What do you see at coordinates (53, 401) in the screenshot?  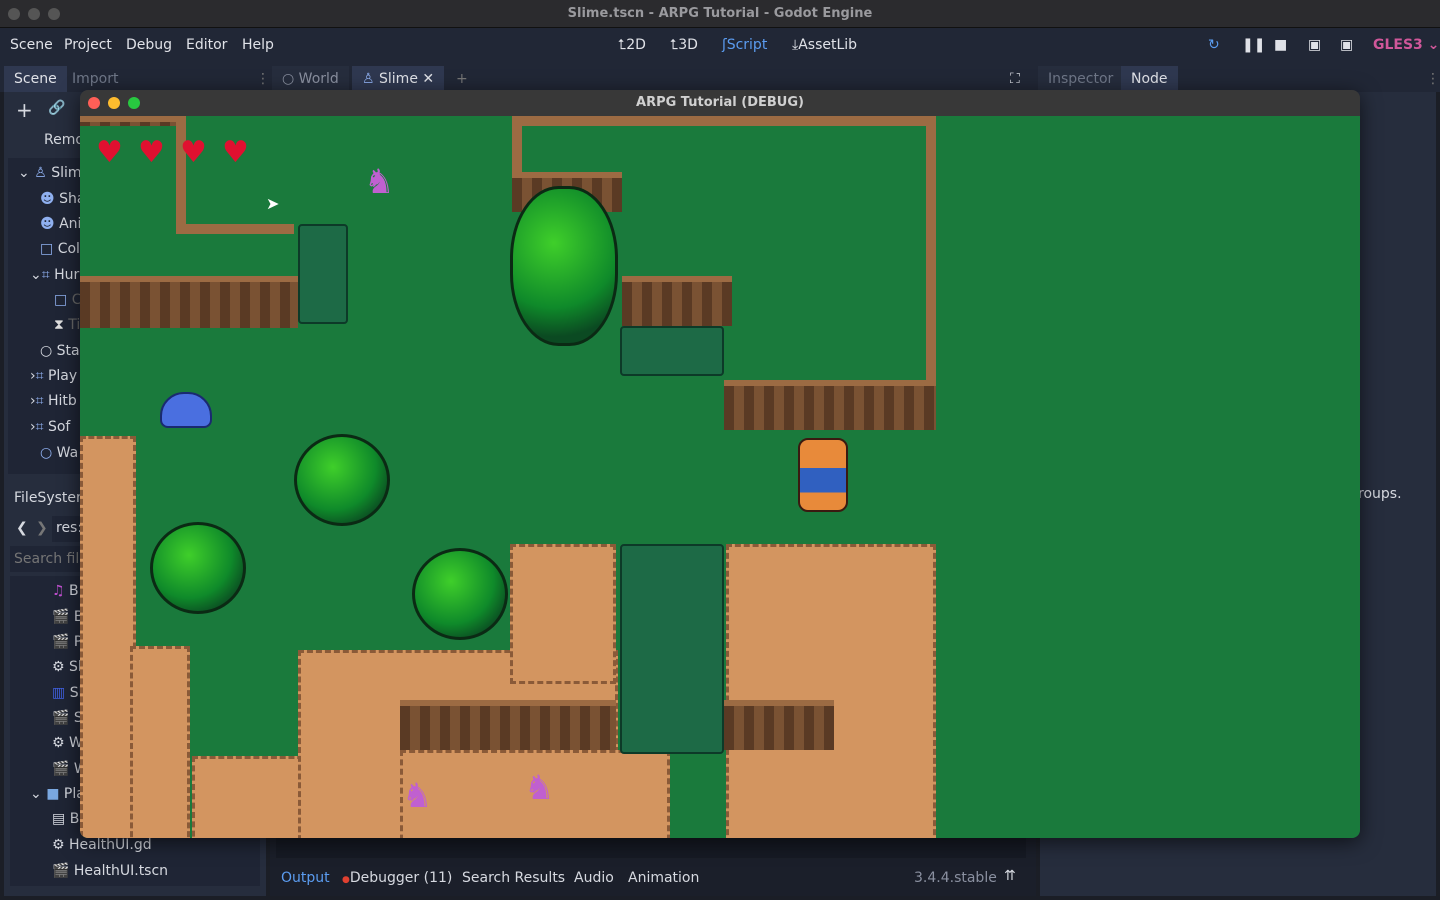 I see `tree-item: ›⌗ Hitb` at bounding box center [53, 401].